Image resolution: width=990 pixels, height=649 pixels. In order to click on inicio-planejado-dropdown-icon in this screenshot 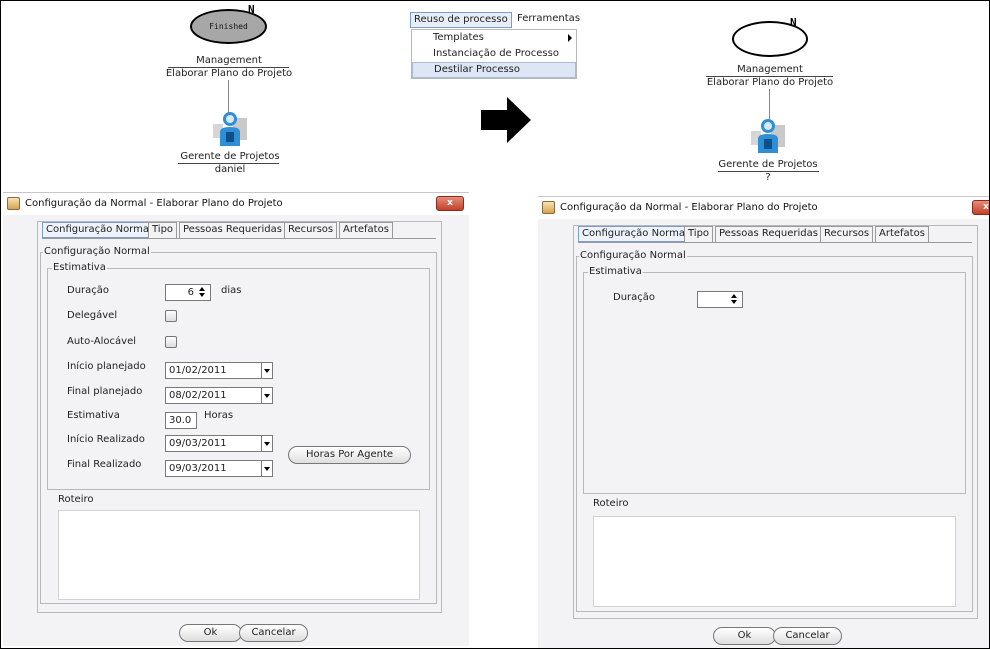, I will do `click(267, 370)`.